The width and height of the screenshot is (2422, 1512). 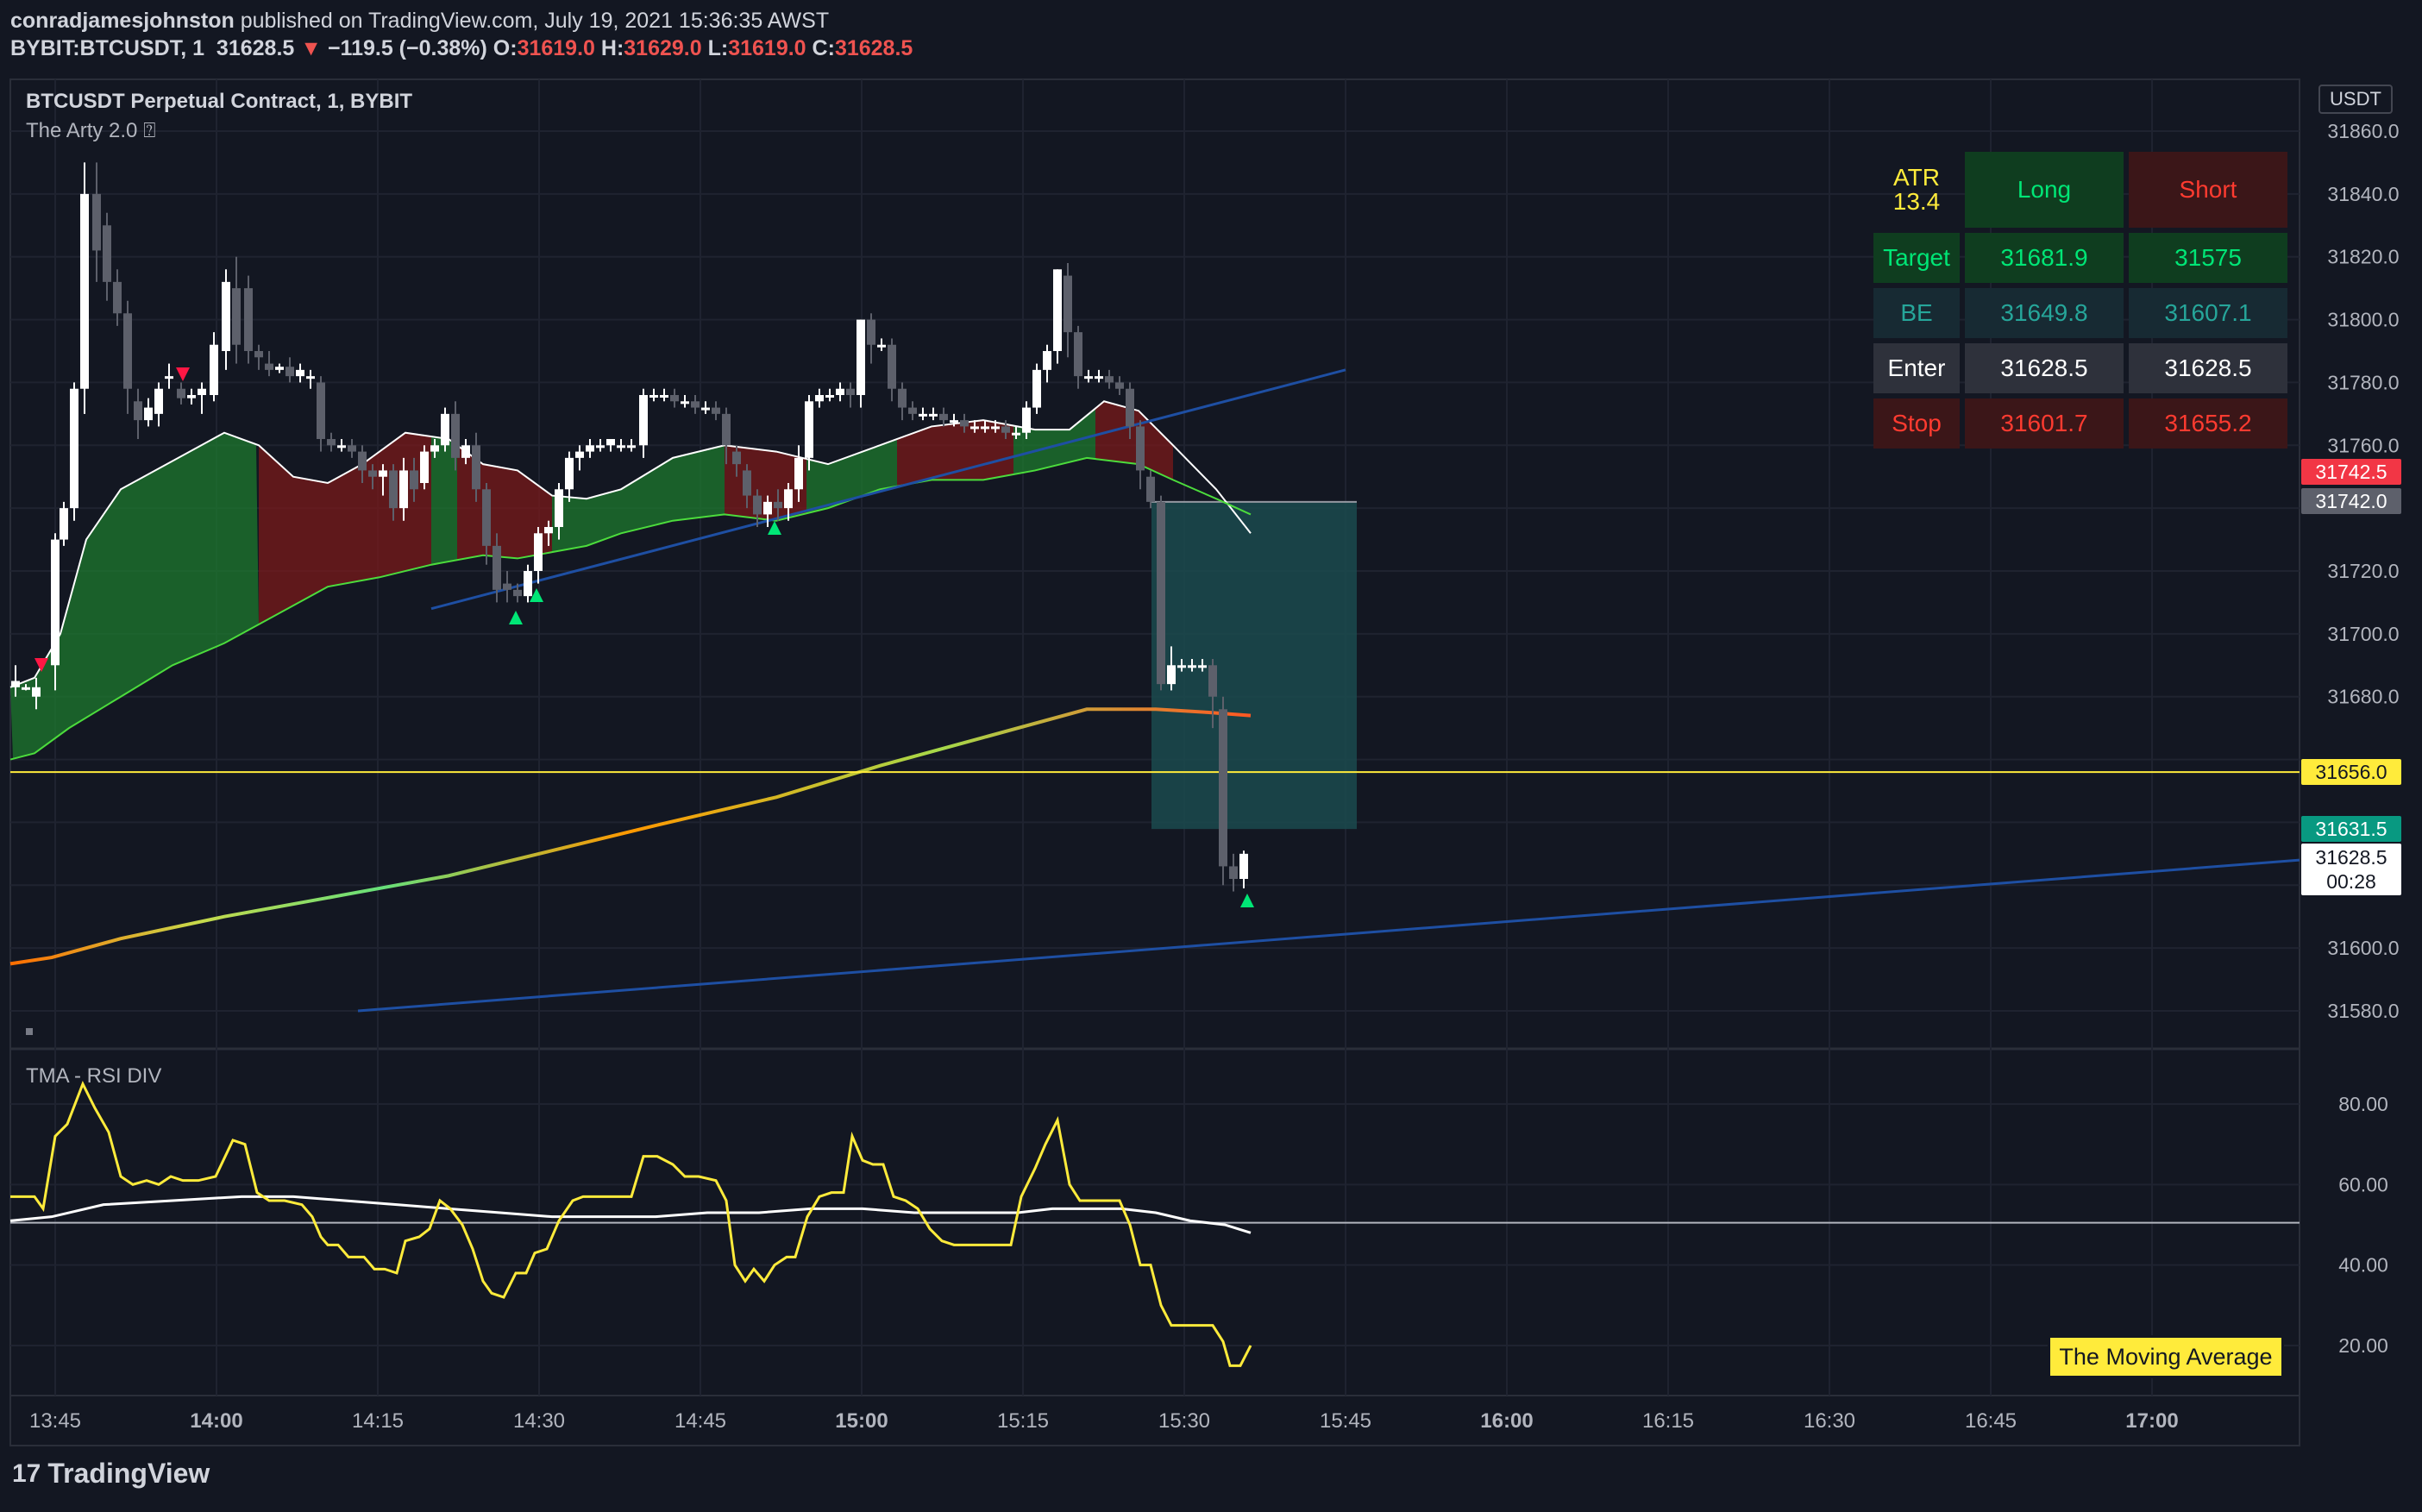 I want to click on price-tag-stop: 31742.5, so click(x=2351, y=472).